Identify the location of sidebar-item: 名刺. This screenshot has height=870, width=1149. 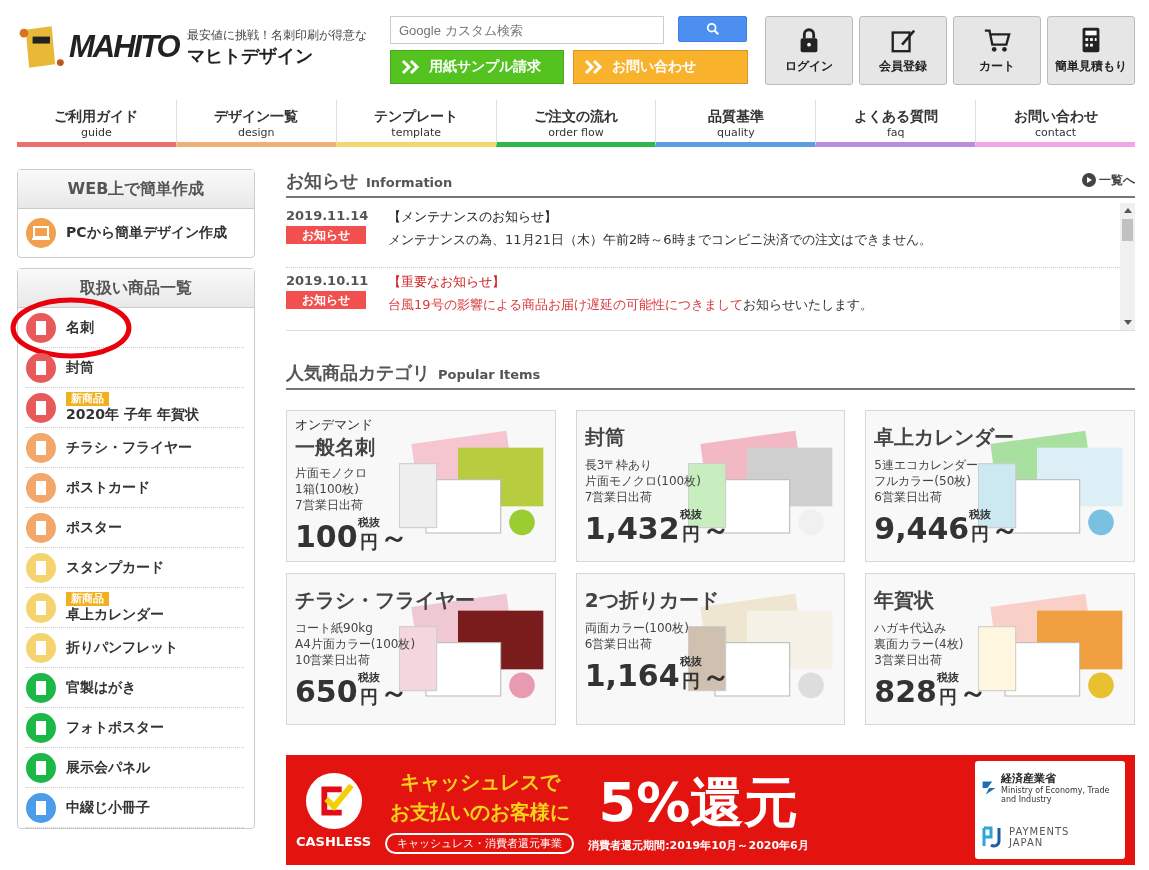
(135, 328).